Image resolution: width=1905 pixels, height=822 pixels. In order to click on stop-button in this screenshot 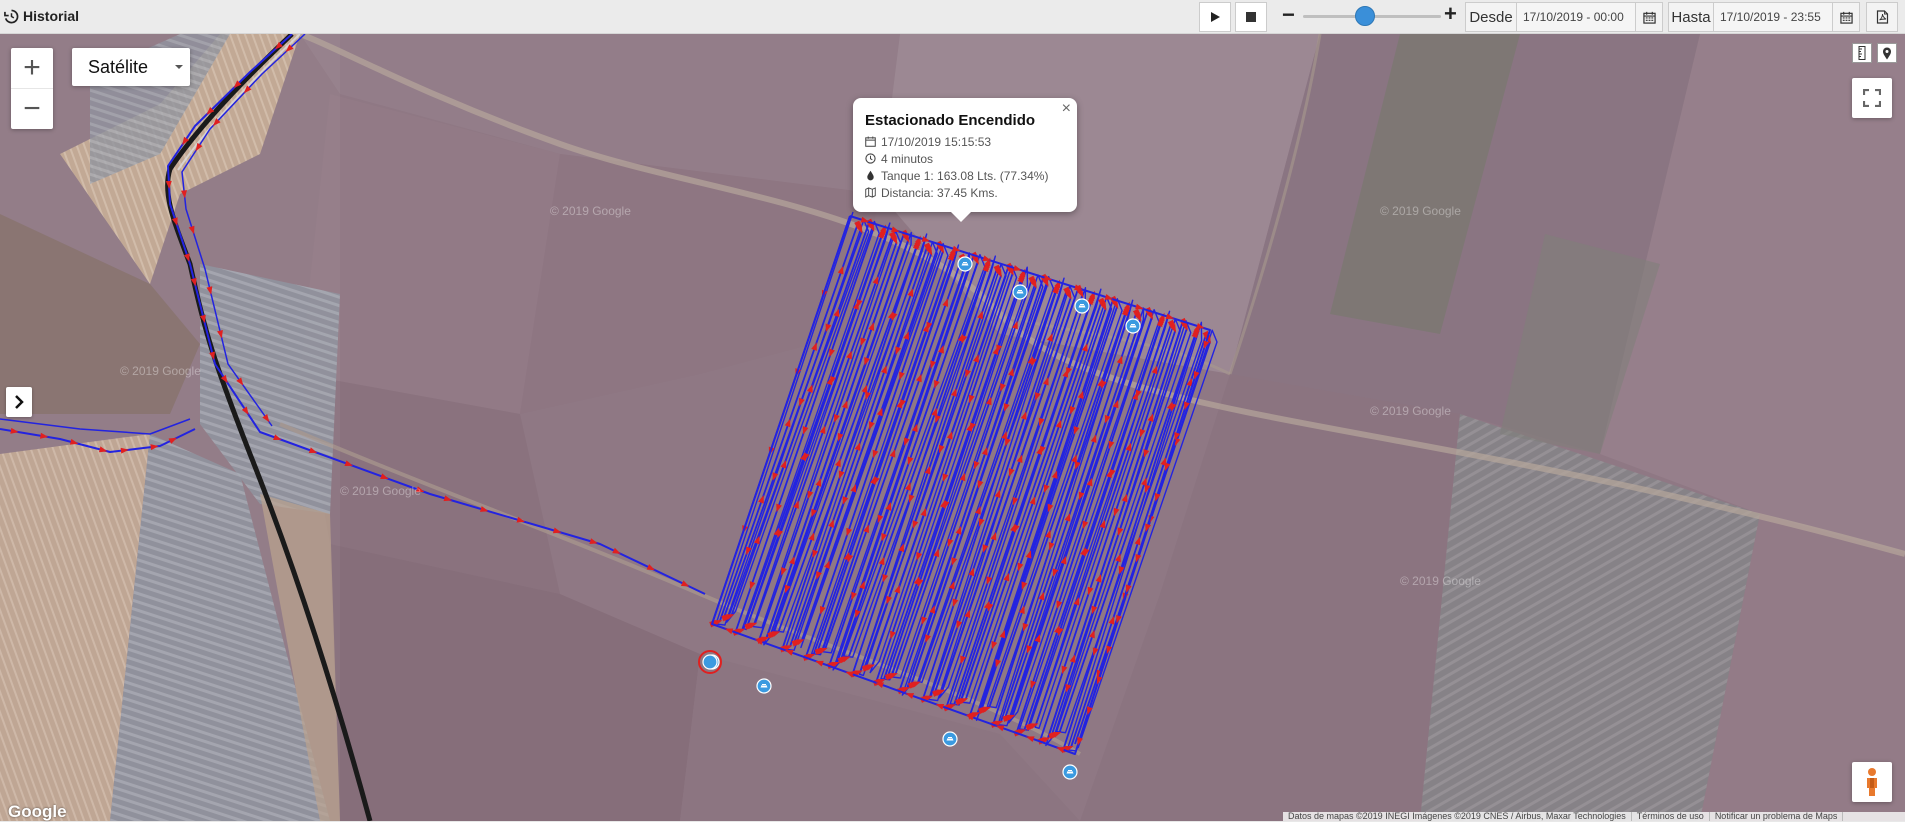, I will do `click(1251, 17)`.